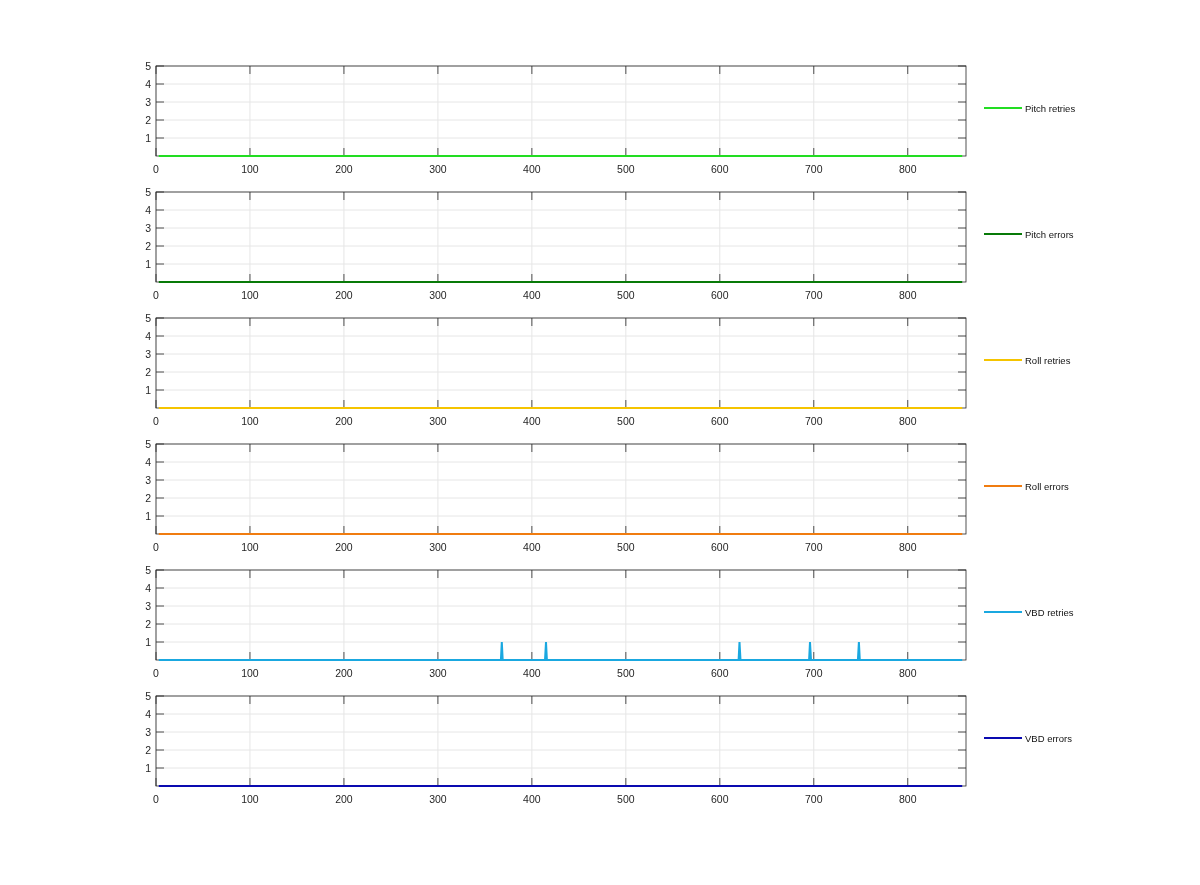 This screenshot has width=1200, height=885. What do you see at coordinates (1048, 738) in the screenshot?
I see `legend-label: VBD errors` at bounding box center [1048, 738].